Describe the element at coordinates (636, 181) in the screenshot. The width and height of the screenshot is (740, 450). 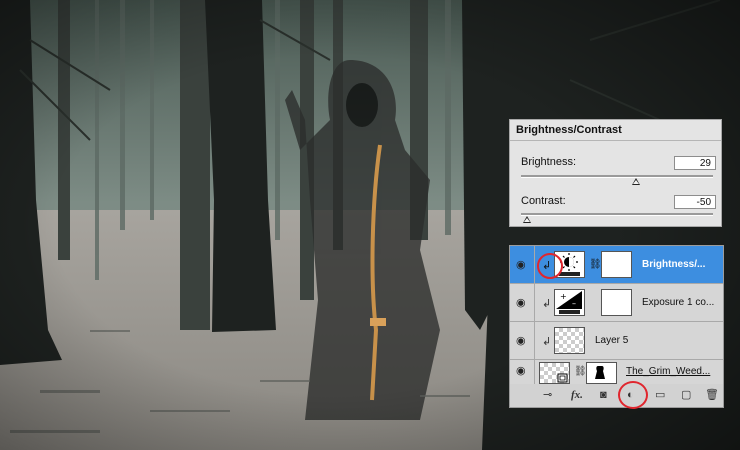
I see `brightness-slider-thumb` at that location.